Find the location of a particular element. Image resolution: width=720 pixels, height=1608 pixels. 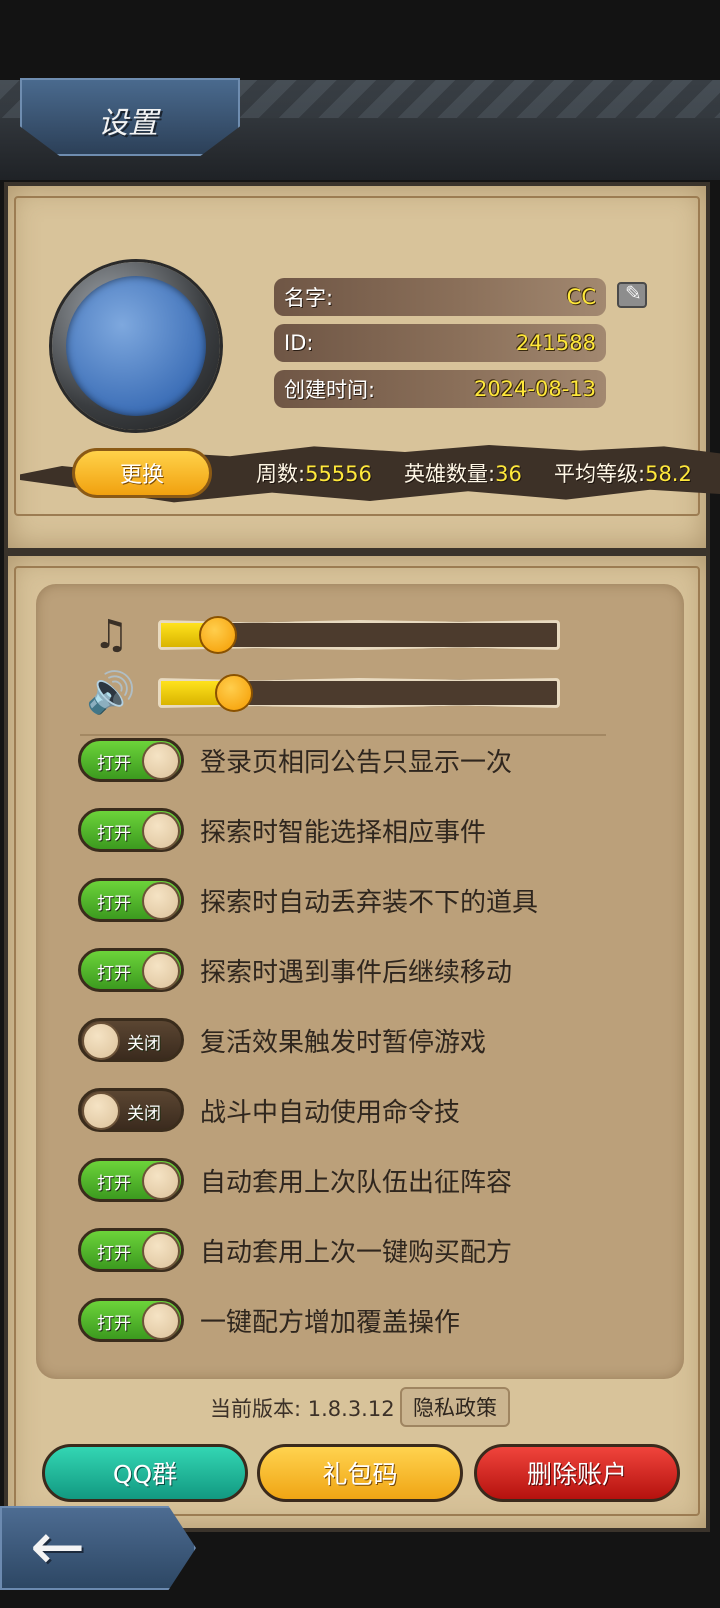

status-bar is located at coordinates (360, 40).